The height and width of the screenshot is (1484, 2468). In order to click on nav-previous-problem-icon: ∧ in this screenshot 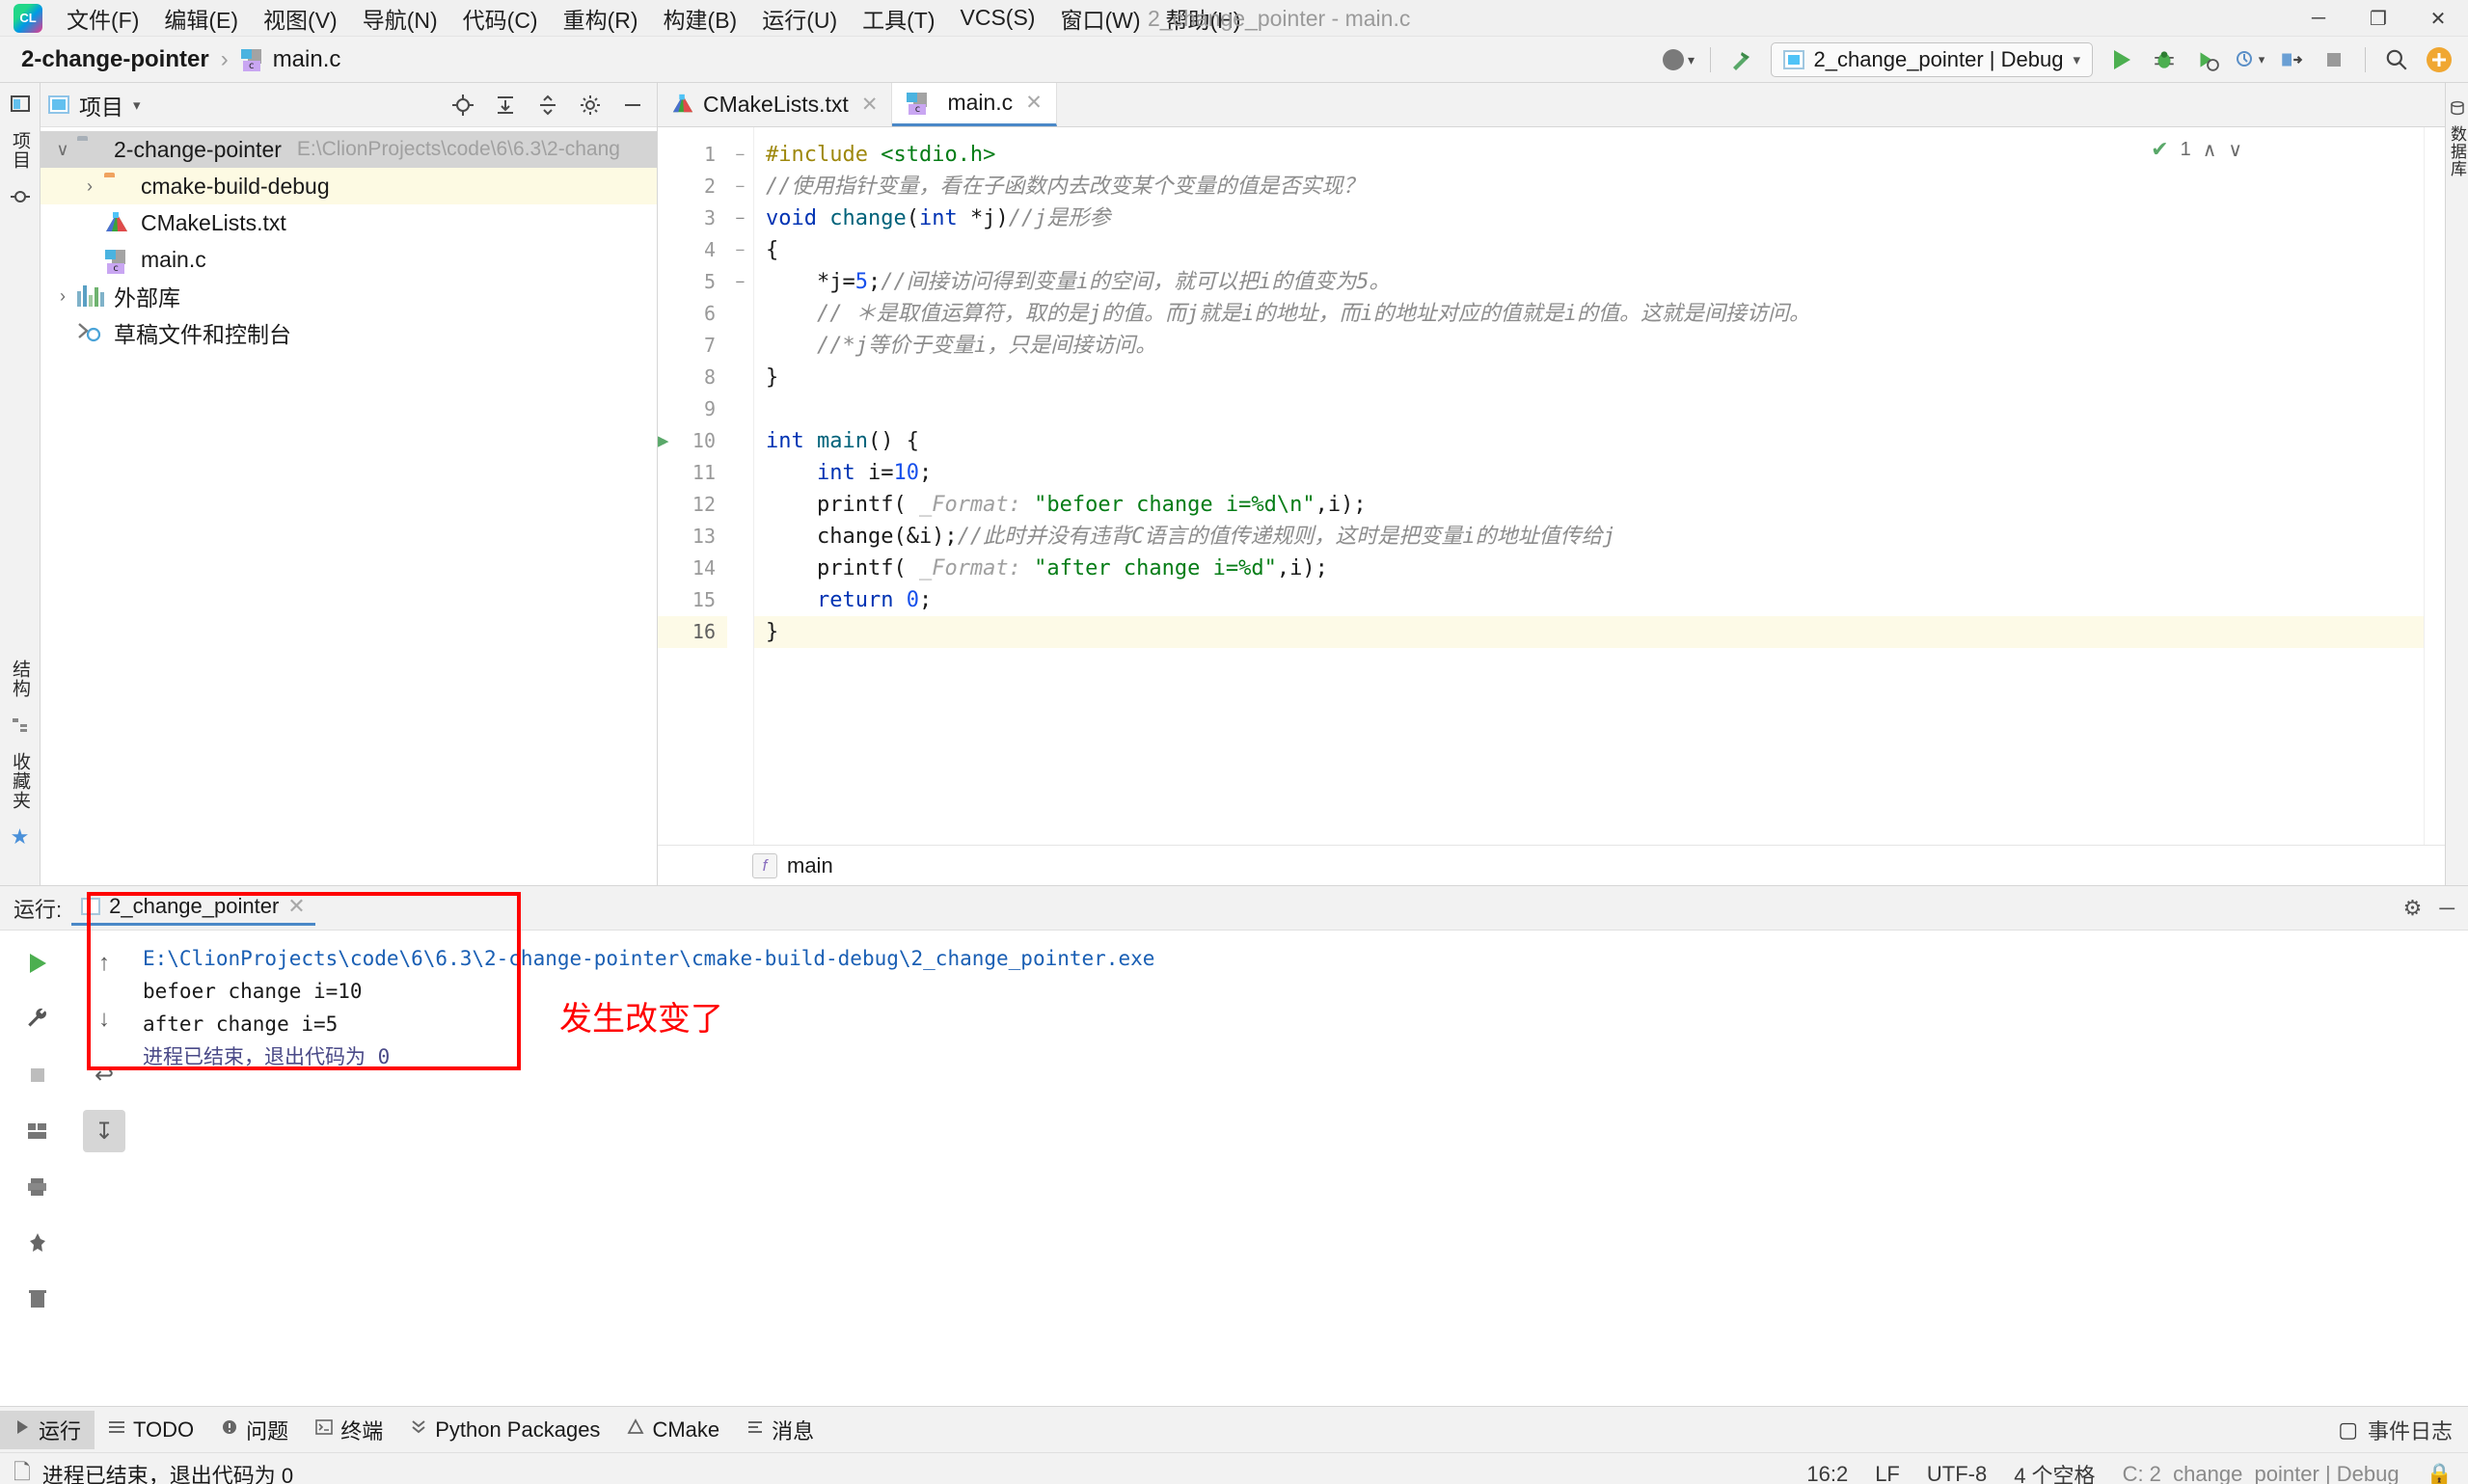, I will do `click(2210, 150)`.